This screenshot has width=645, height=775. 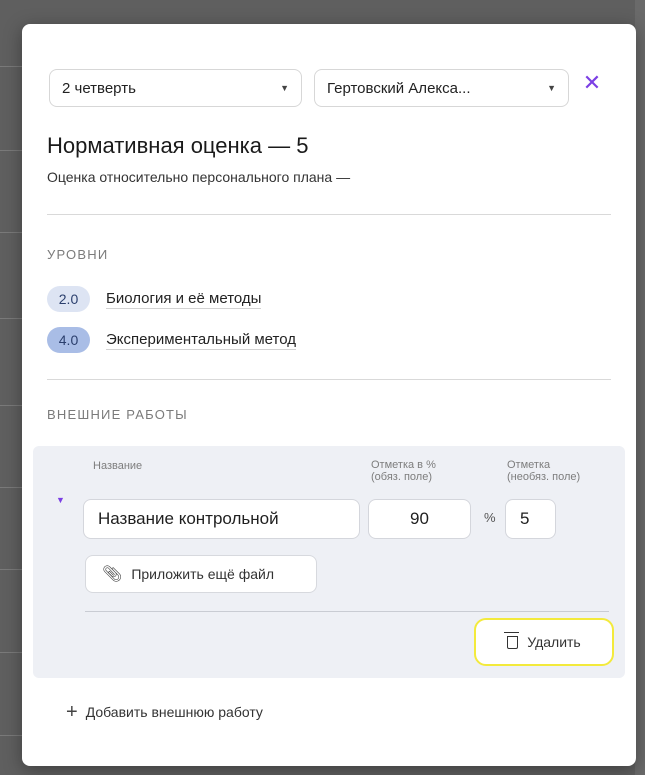 I want to click on level-badge: 4.0, so click(x=68, y=340).